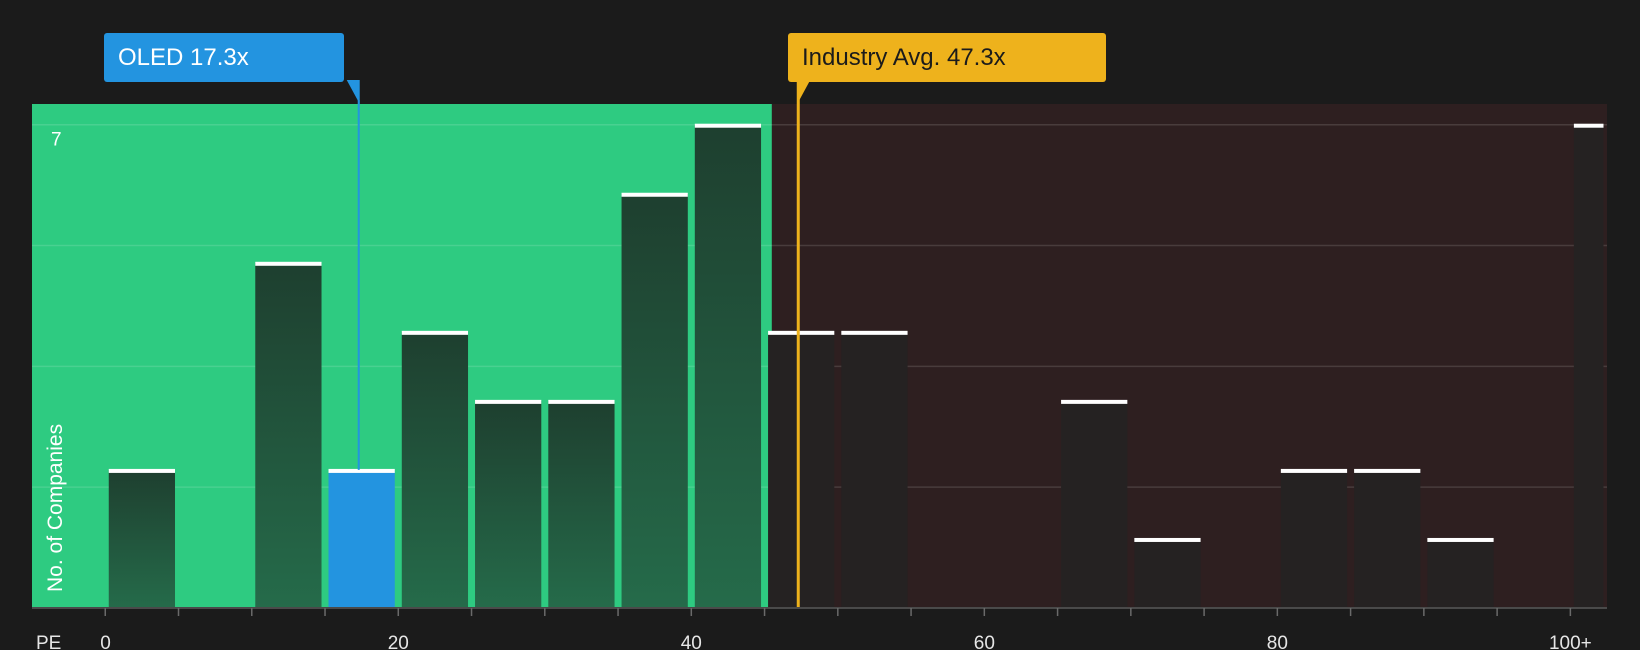 This screenshot has width=1640, height=650. What do you see at coordinates (224, 57) in the screenshot?
I see `company-pe-callout: OLED 17.3x` at bounding box center [224, 57].